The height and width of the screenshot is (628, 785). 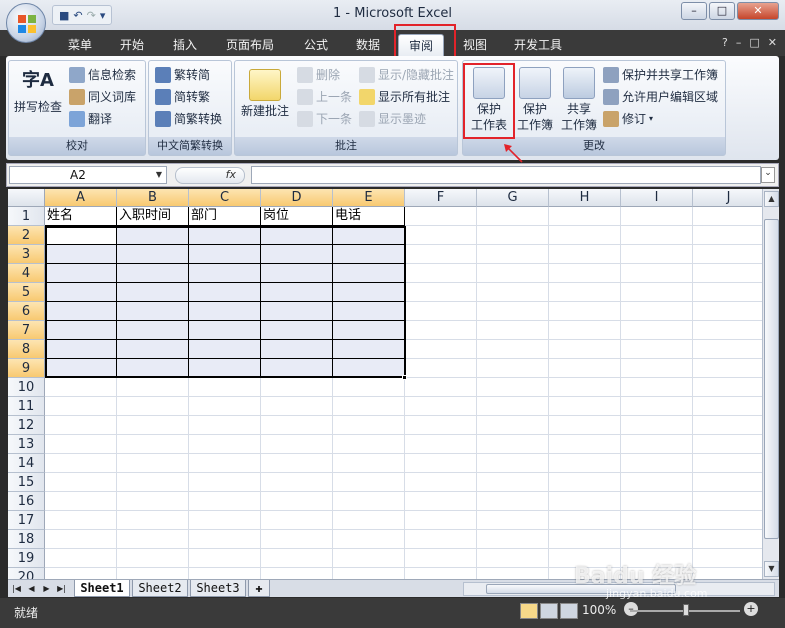 I want to click on cell-G1, so click(x=513, y=216).